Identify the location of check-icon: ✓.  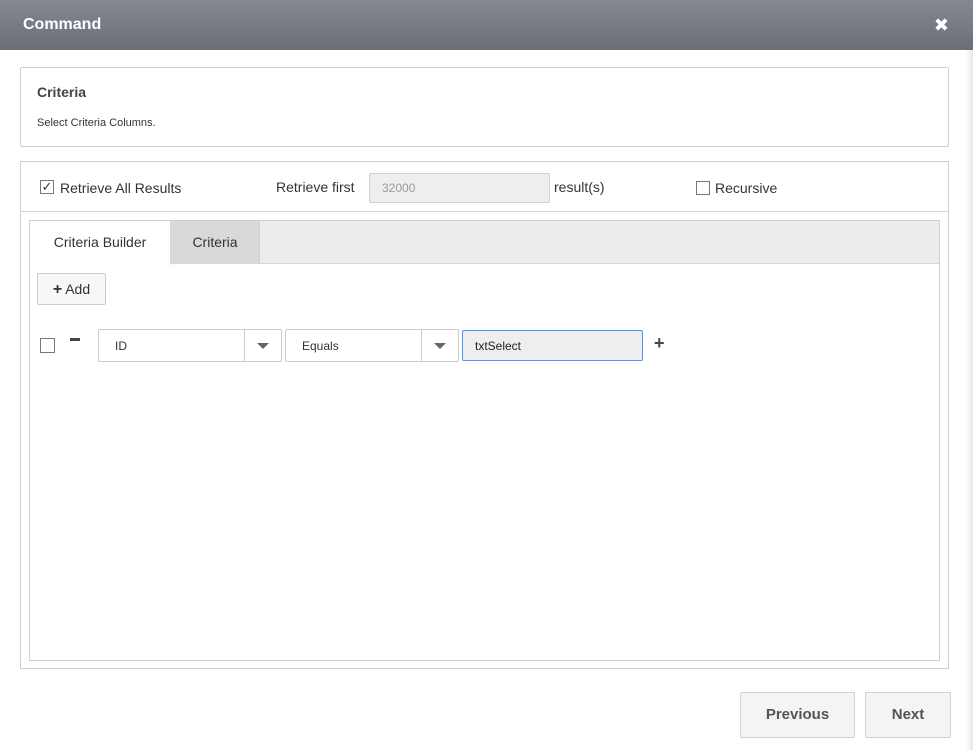
(47, 186).